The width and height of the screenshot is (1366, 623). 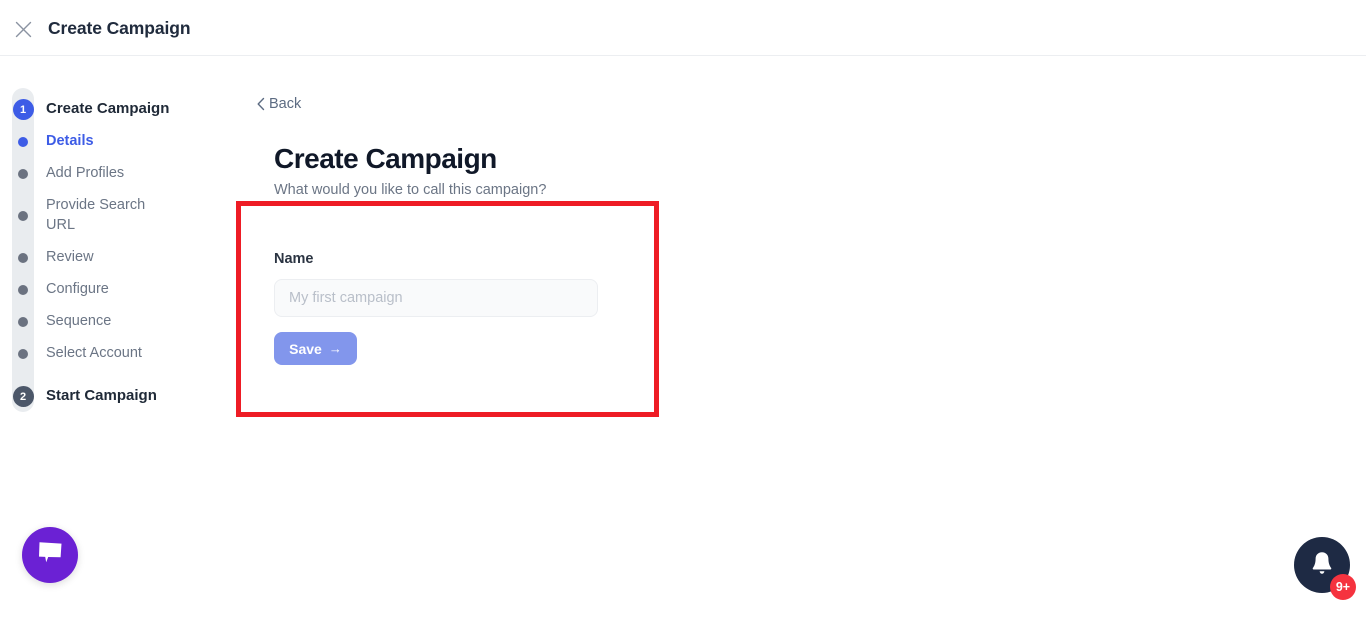 I want to click on step-label: Details, so click(x=70, y=141).